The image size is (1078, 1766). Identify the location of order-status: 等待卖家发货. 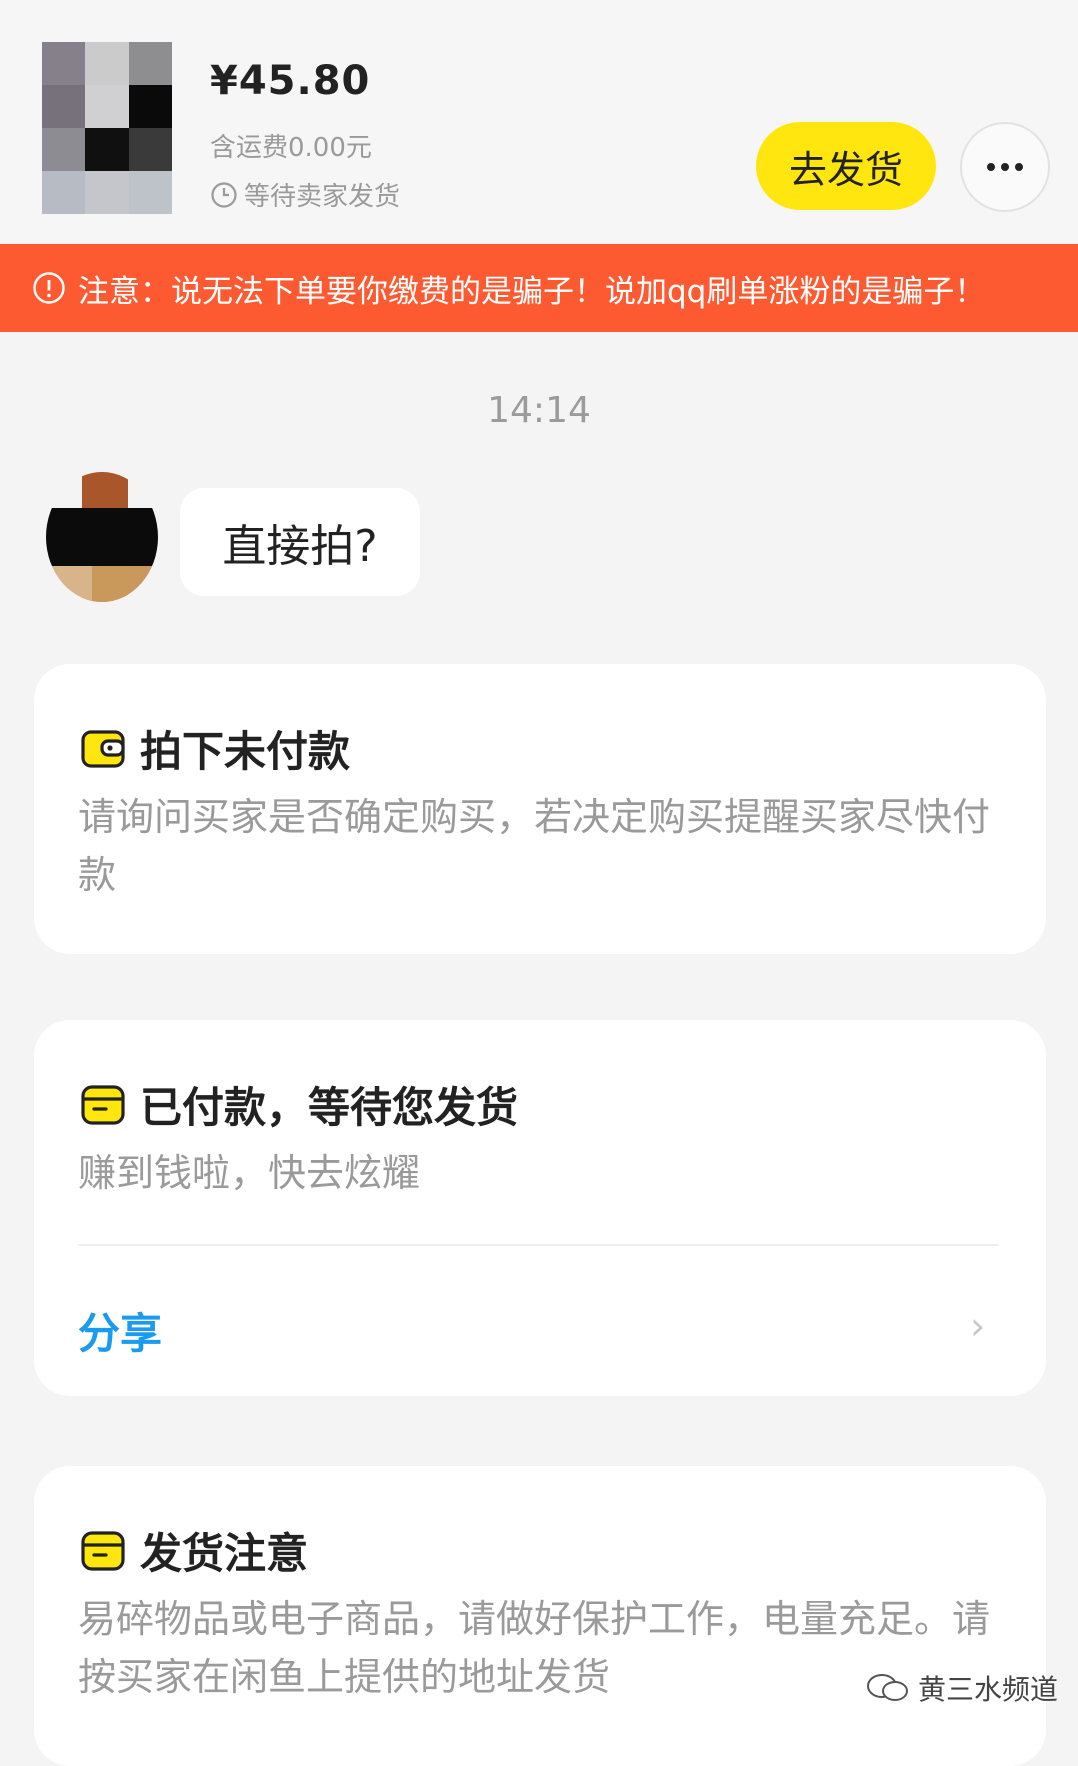
(305, 194).